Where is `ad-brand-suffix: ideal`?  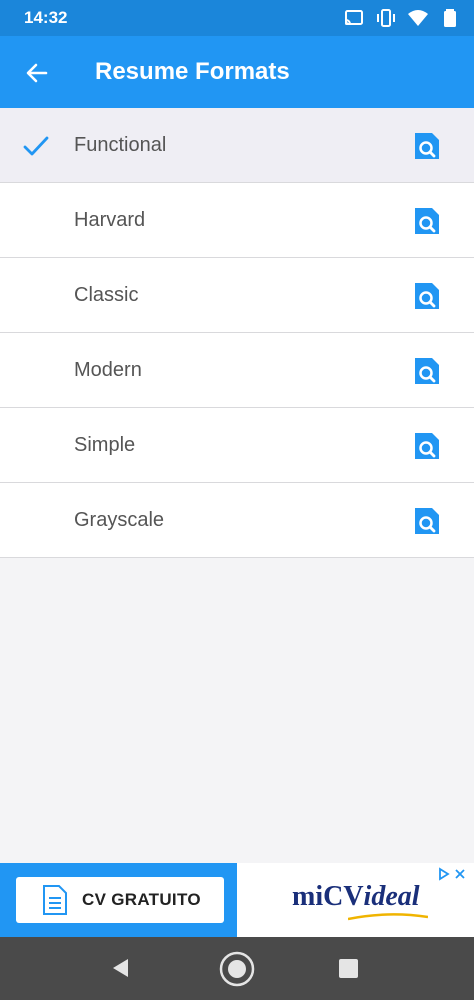
ad-brand-suffix: ideal is located at coordinates (391, 896).